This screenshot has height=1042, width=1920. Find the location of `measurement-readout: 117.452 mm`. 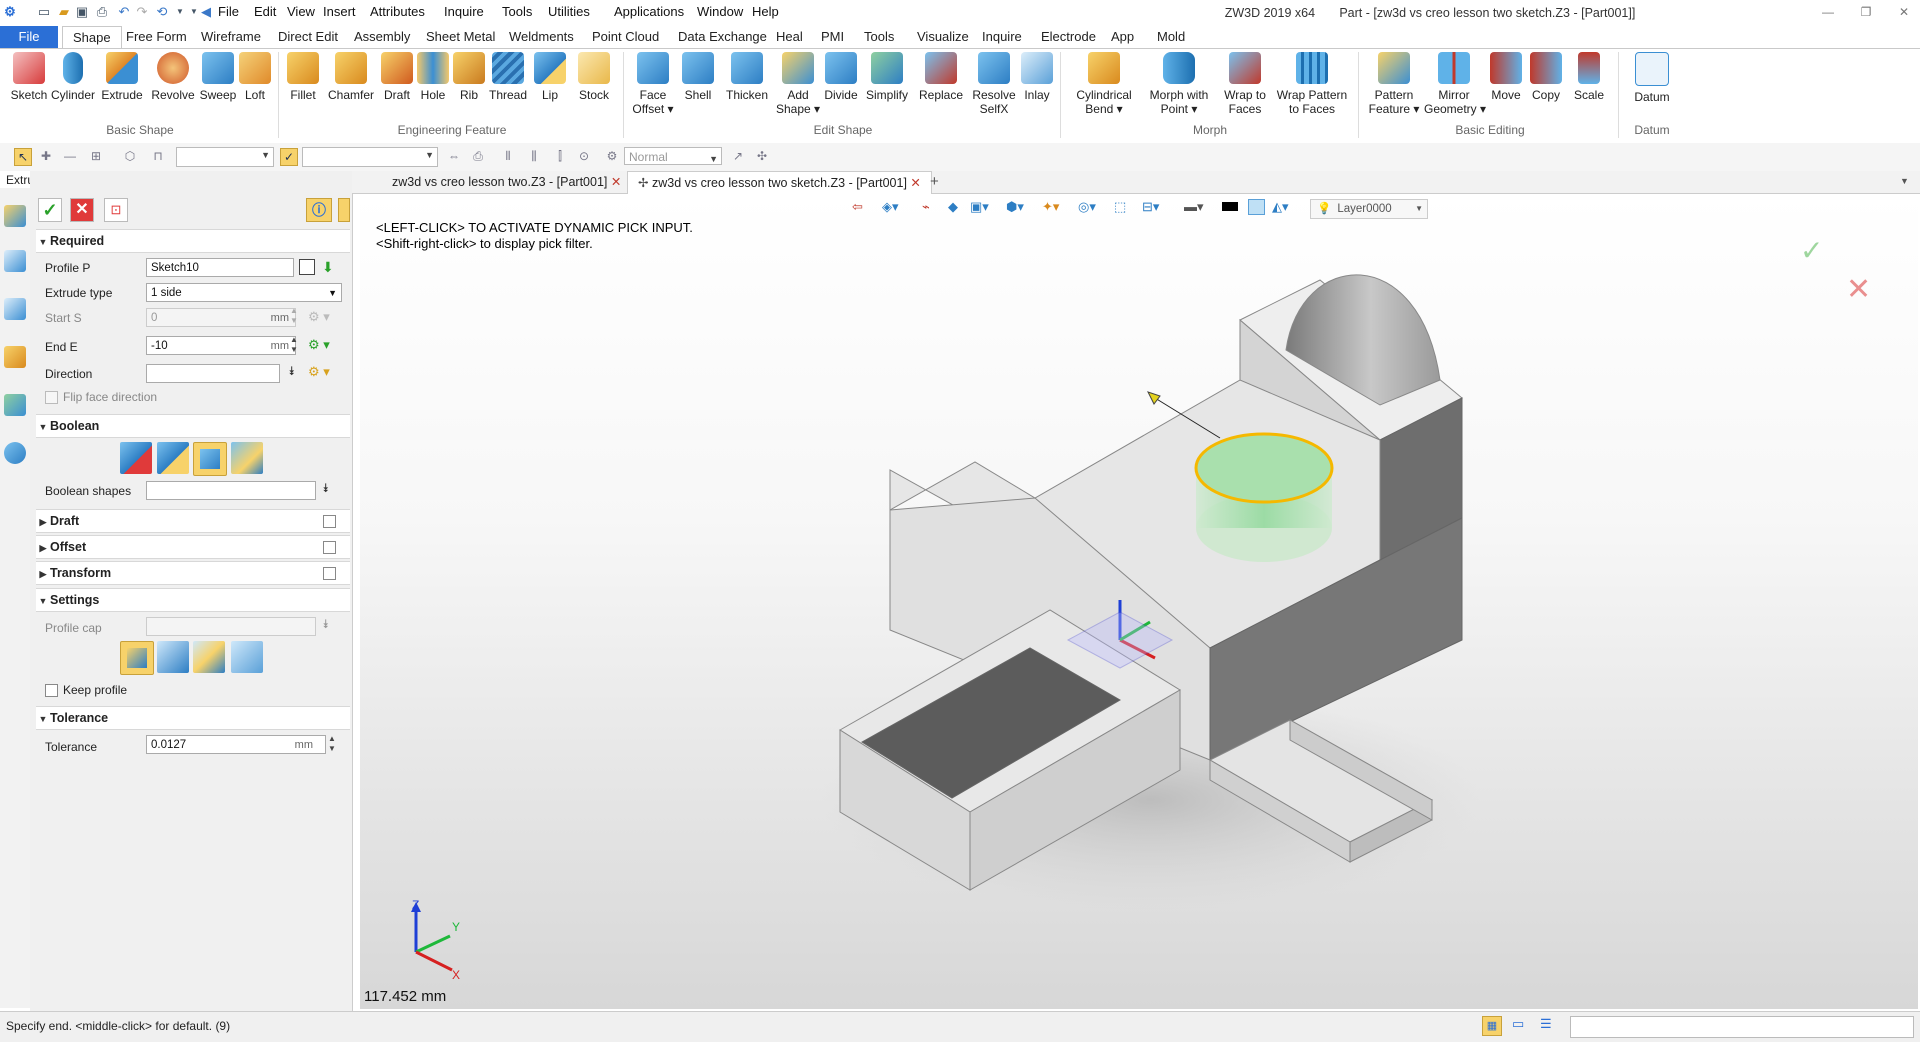

measurement-readout: 117.452 mm is located at coordinates (405, 996).